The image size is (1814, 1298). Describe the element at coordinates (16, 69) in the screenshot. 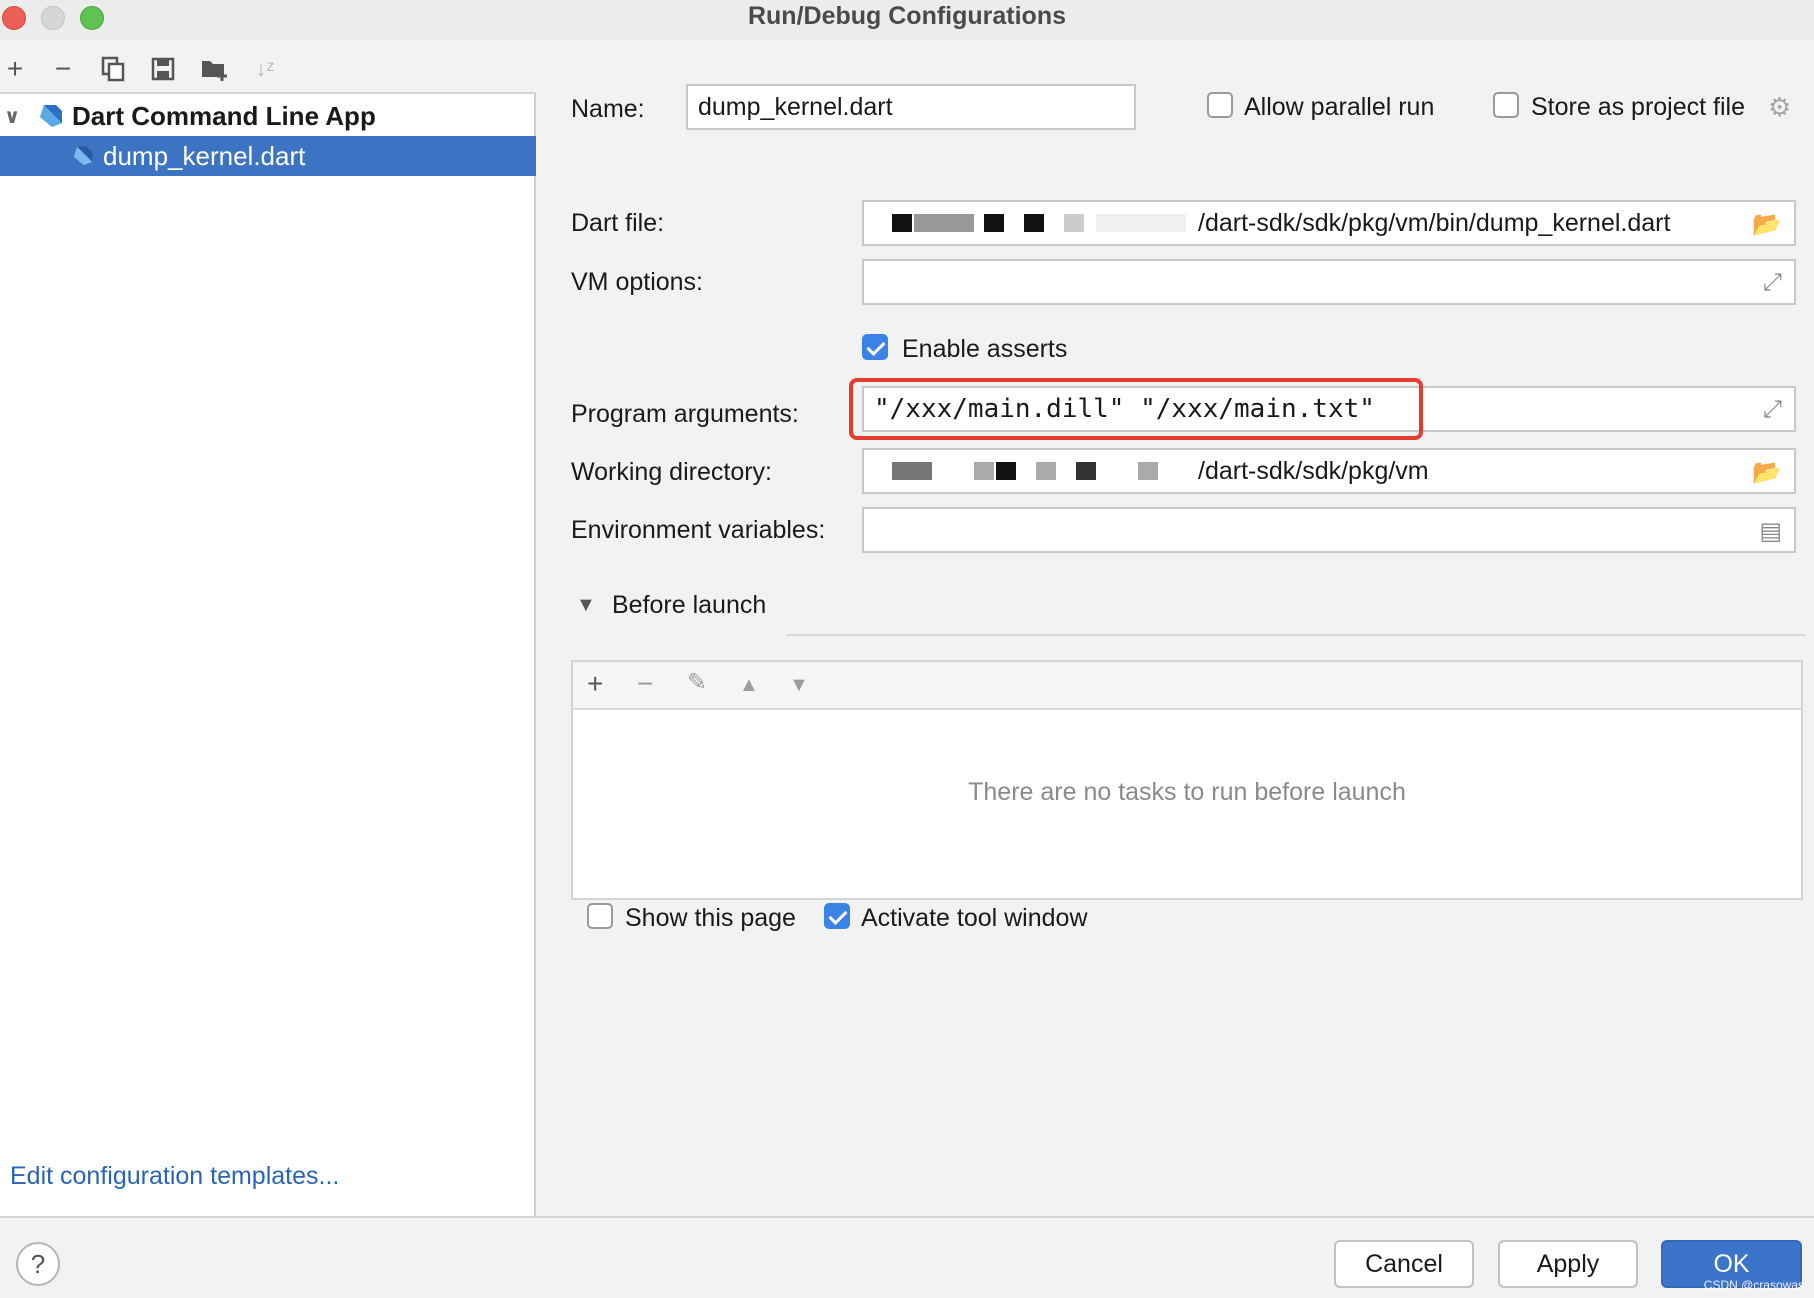

I see `add-icon: +` at that location.